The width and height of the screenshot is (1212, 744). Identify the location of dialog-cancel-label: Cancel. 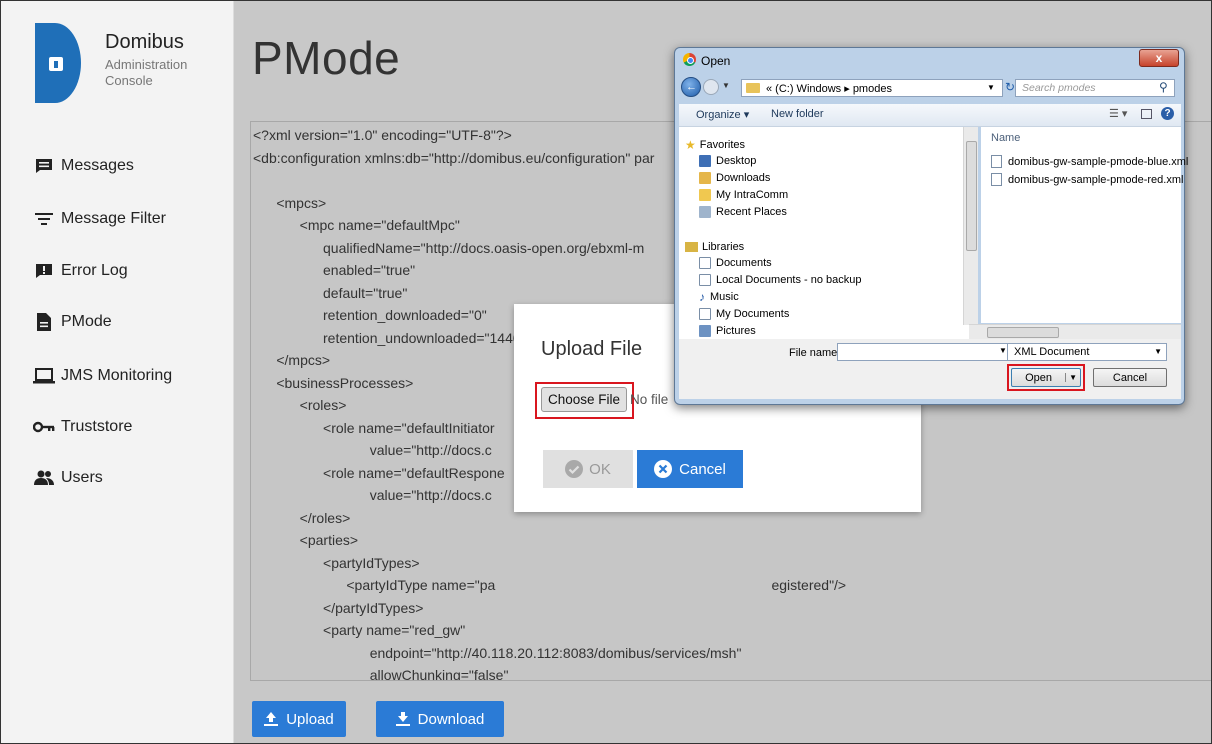
(1130, 377).